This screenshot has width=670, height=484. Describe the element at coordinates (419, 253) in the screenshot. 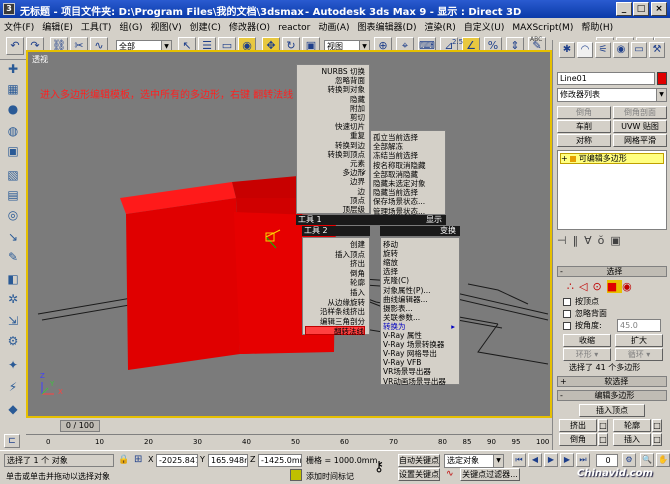

I see `quad-menu-item: 旋转` at that location.